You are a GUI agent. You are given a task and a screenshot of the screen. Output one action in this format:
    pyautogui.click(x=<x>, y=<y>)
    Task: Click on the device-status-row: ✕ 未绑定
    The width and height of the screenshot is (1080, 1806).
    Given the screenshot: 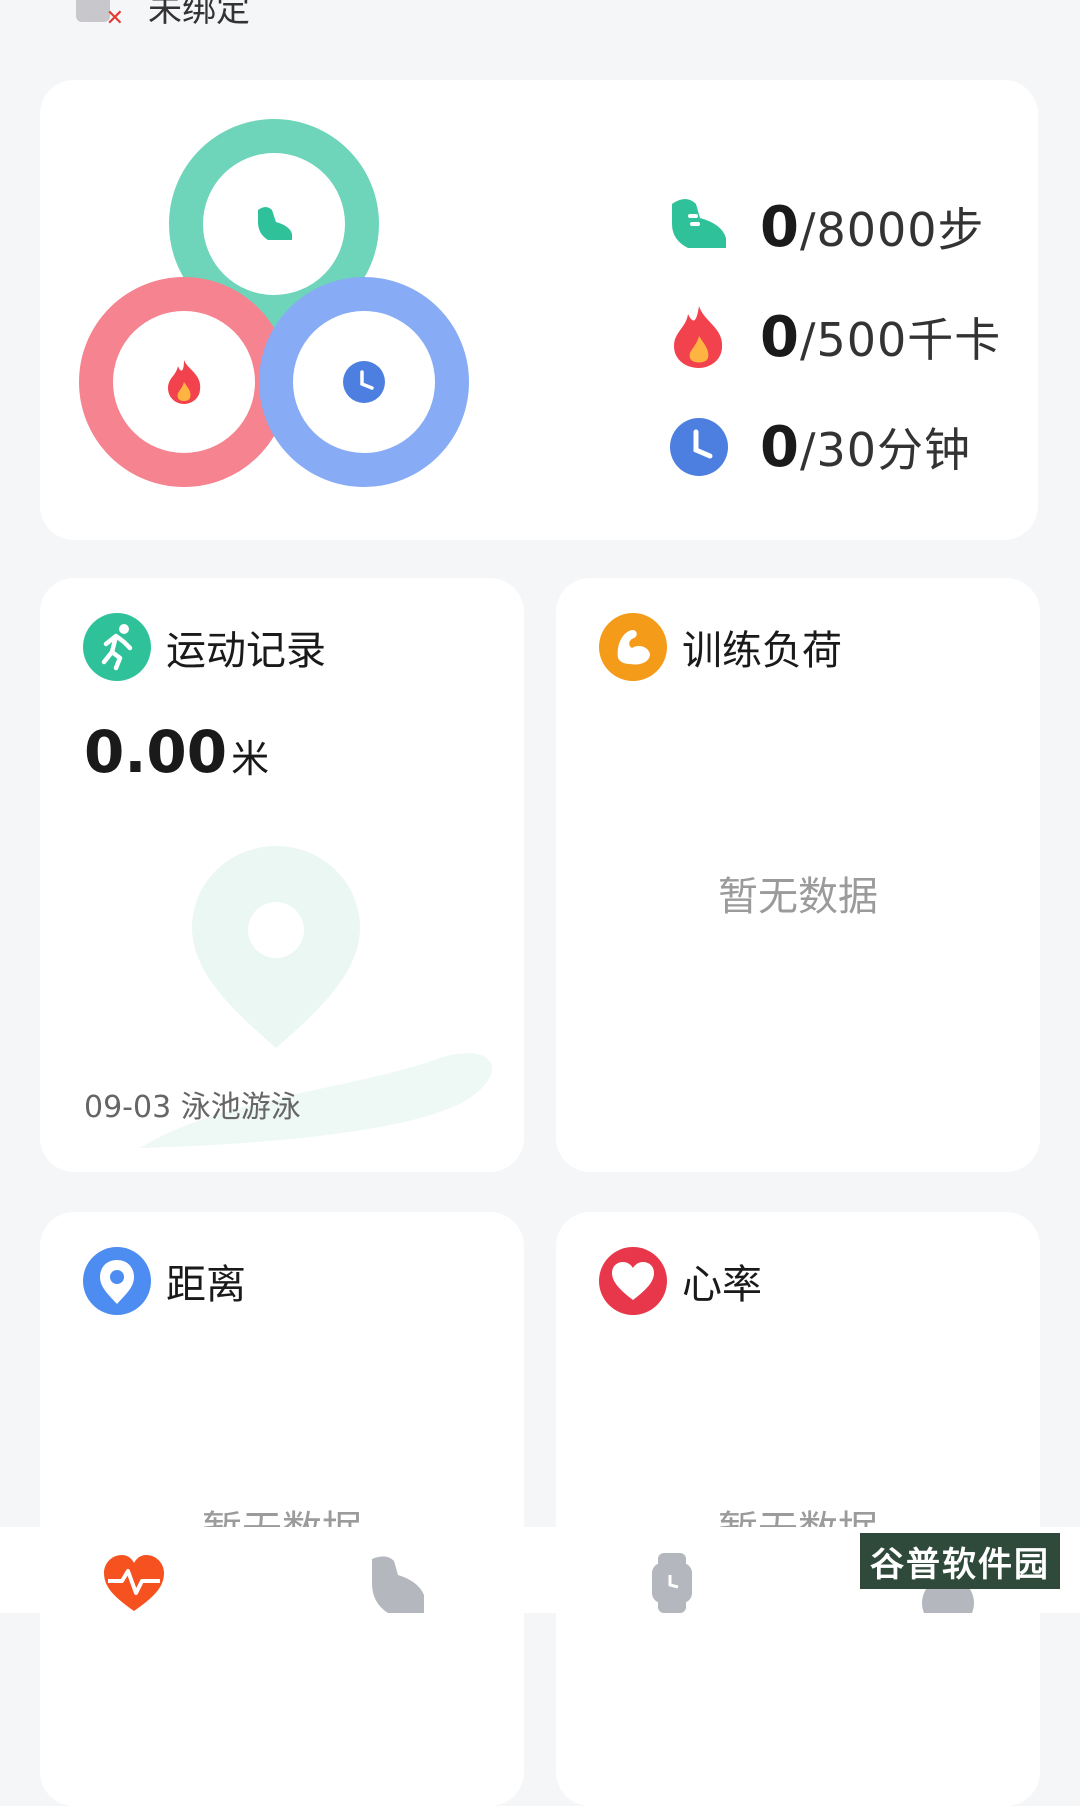 What is the action you would take?
    pyautogui.click(x=163, y=15)
    